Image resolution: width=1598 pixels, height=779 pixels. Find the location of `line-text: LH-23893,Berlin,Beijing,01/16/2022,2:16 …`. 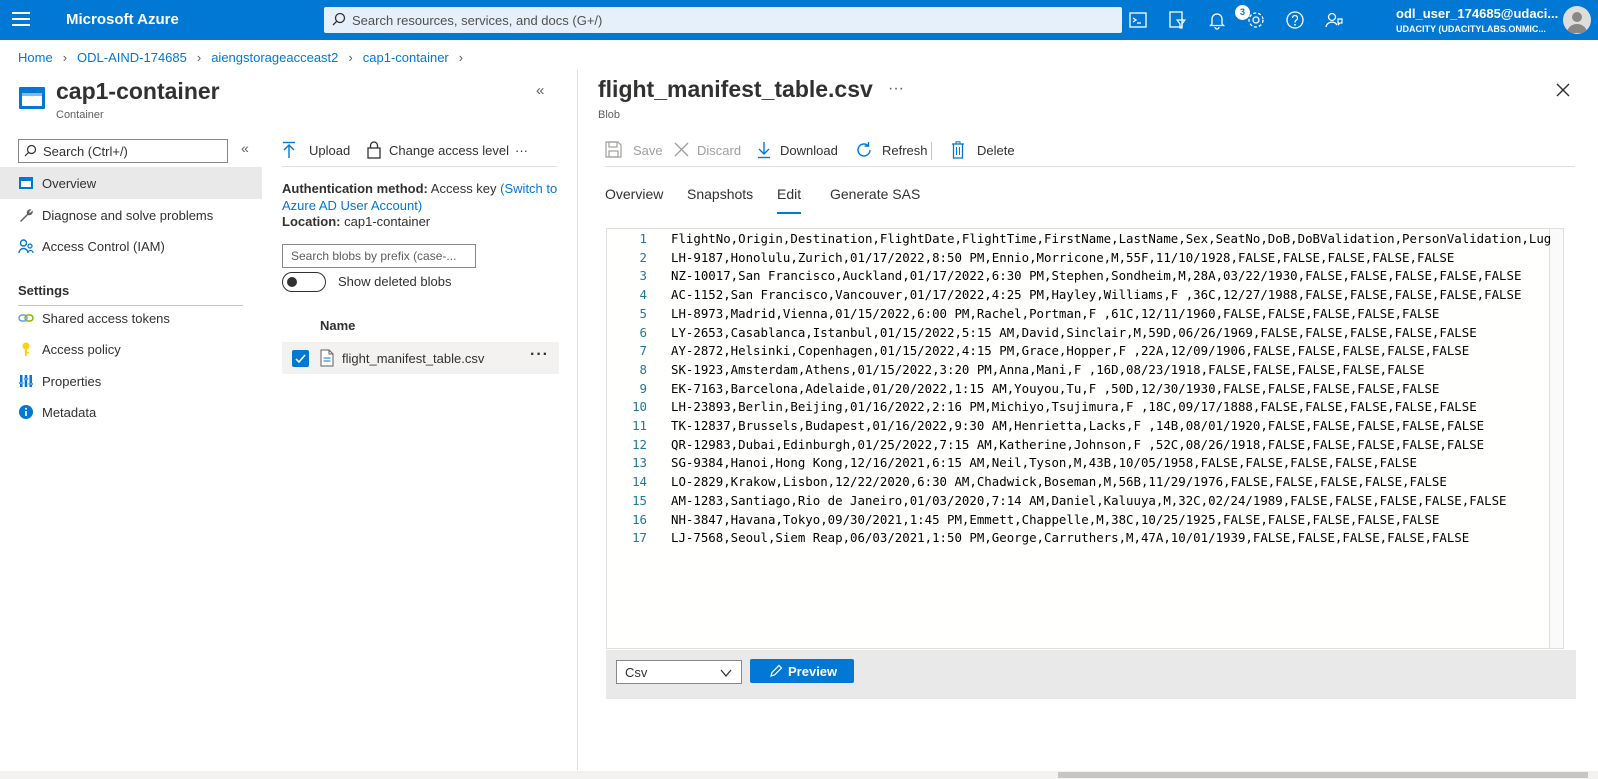

line-text: LH-23893,Berlin,Beijing,01/16/2022,2:16 … is located at coordinates (1074, 407).